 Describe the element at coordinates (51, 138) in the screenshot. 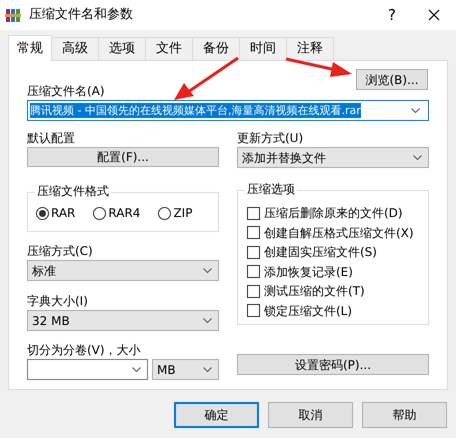

I see `field-label: 默认配置` at that location.